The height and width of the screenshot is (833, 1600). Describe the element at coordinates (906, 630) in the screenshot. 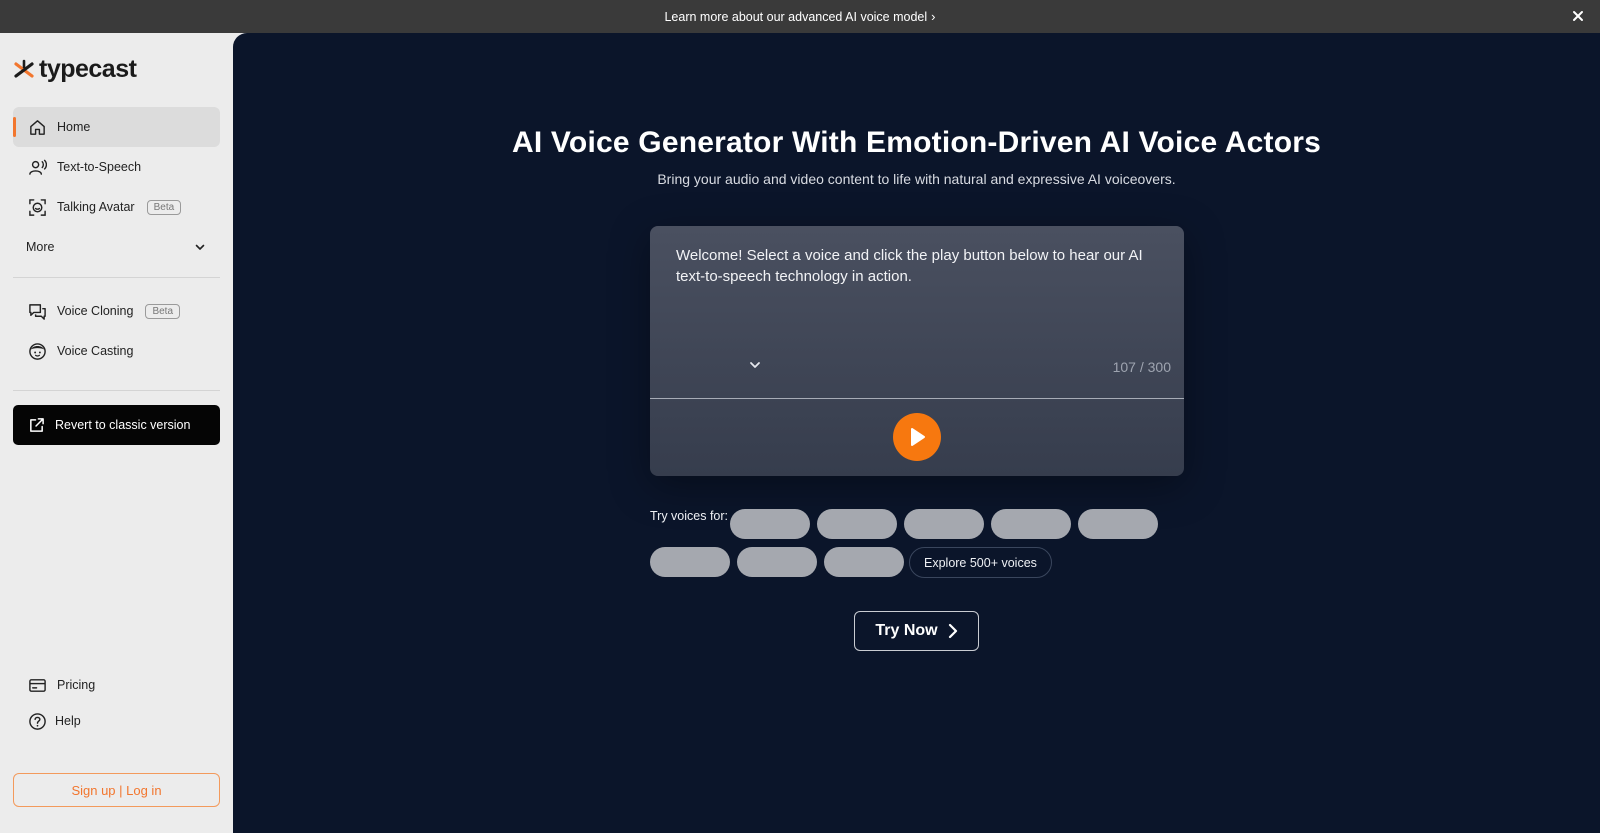

I see `try-now-label: Try Now` at that location.